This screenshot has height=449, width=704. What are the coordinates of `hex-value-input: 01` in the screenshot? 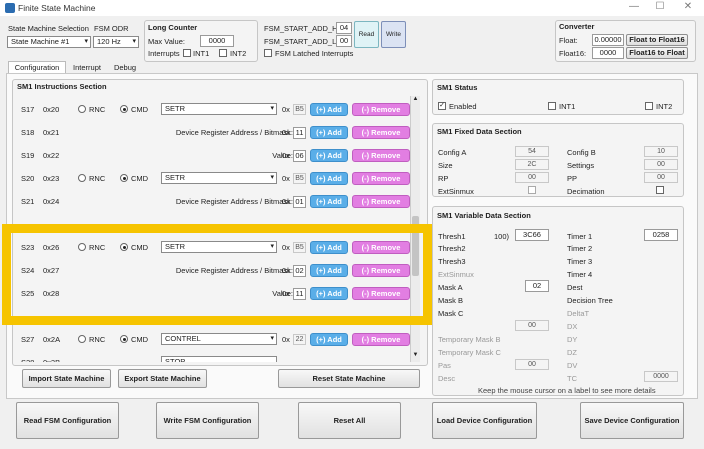 It's located at (299, 202).